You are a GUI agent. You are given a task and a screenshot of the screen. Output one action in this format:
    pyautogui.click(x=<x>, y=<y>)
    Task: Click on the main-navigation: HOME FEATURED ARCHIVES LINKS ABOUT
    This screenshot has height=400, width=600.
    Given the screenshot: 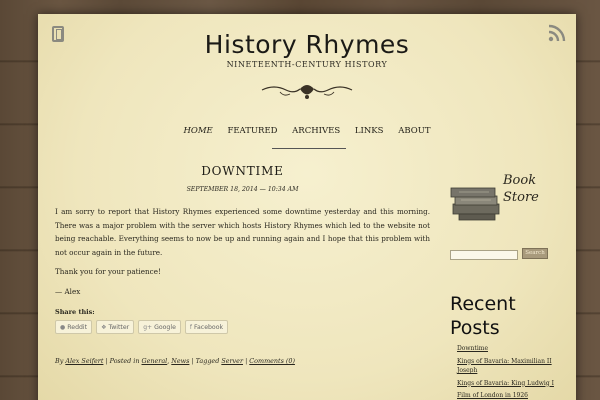 What is the action you would take?
    pyautogui.click(x=307, y=131)
    